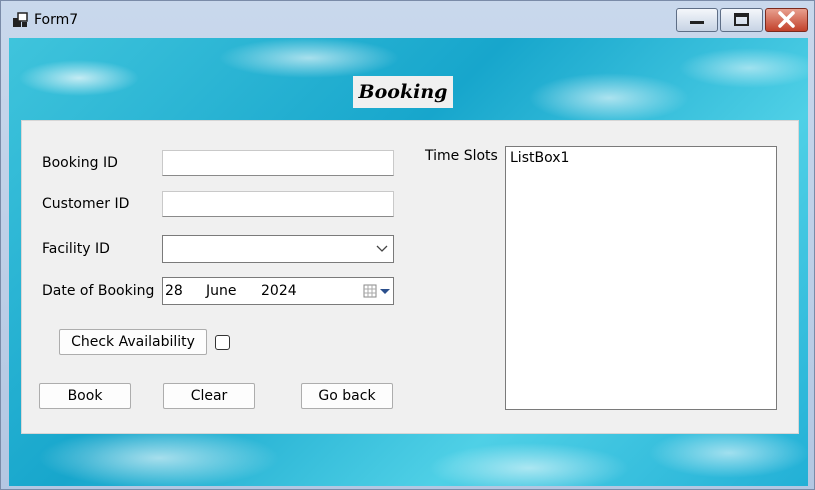 The height and width of the screenshot is (490, 815). What do you see at coordinates (174, 291) in the screenshot?
I see `date-day: 28` at bounding box center [174, 291].